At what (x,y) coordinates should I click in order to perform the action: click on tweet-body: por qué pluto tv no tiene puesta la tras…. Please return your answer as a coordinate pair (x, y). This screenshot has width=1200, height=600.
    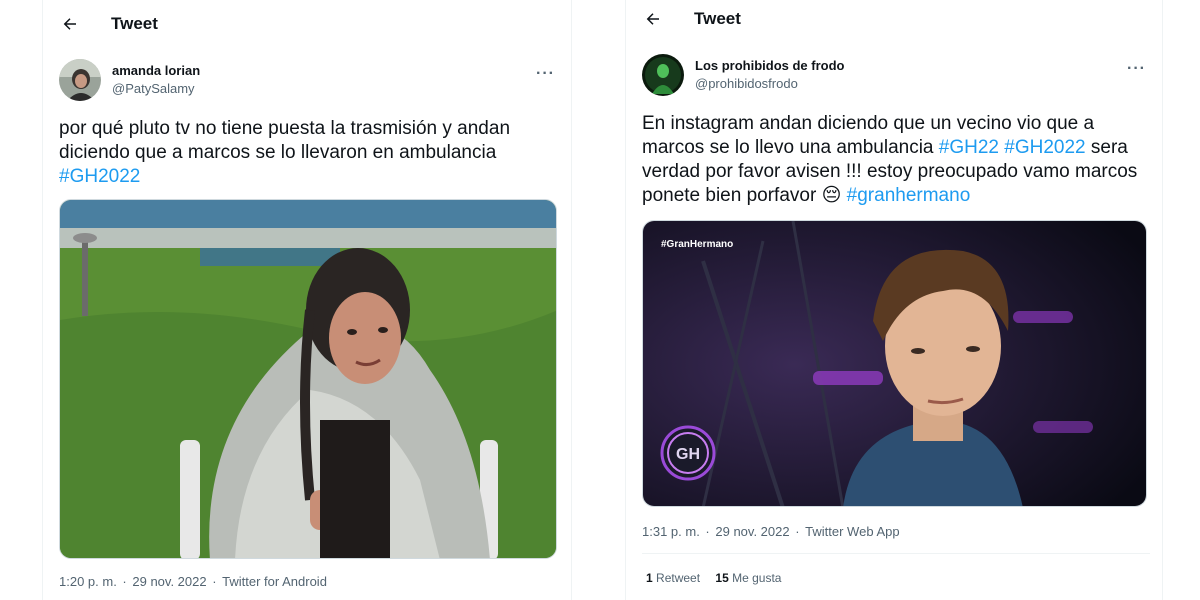
    Looking at the image, I should click on (285, 140).